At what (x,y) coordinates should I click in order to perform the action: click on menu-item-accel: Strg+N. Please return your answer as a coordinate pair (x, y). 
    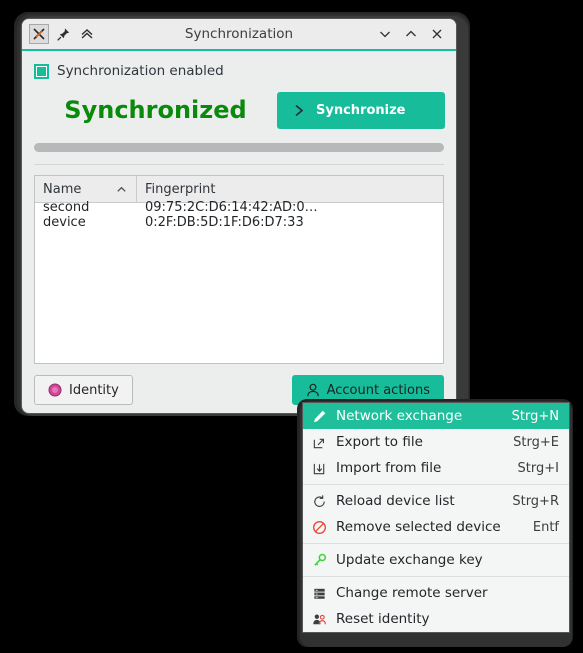
    Looking at the image, I should click on (535, 416).